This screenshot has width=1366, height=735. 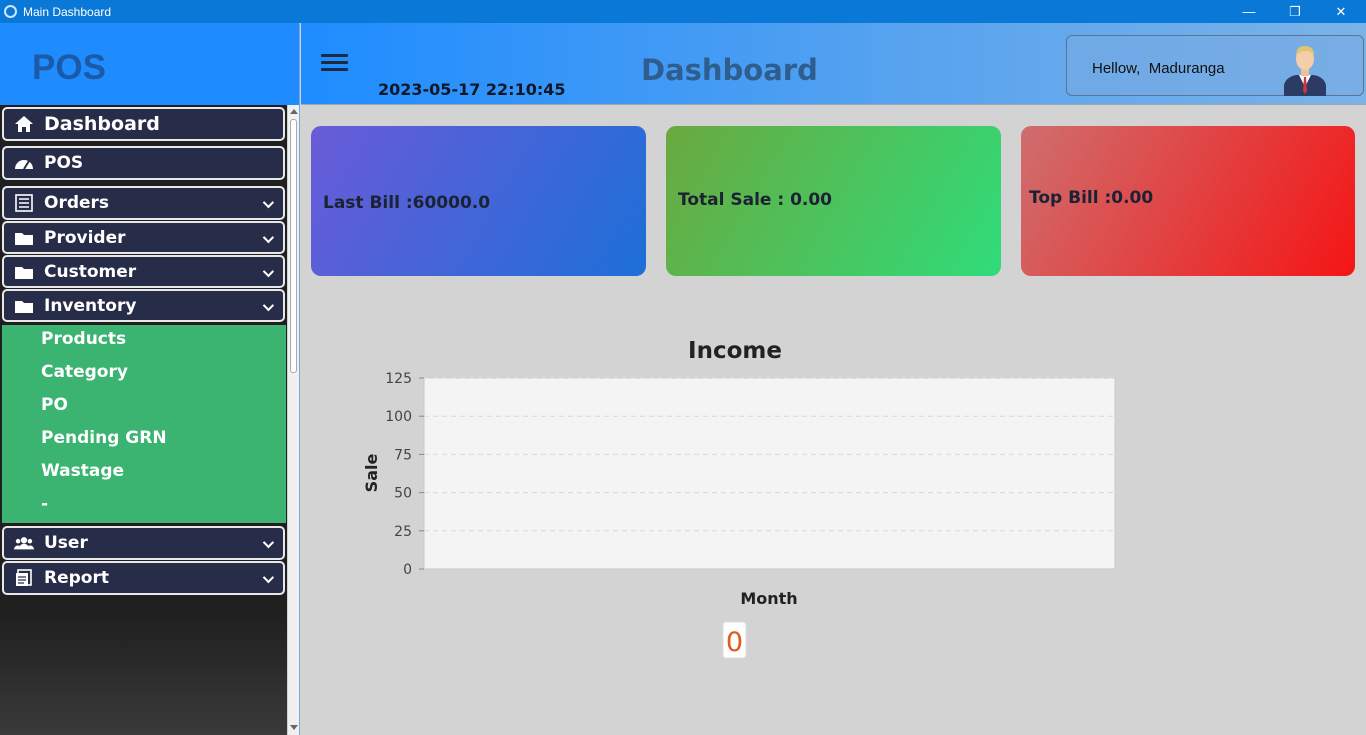 I want to click on y-tick-label: 125, so click(x=398, y=379).